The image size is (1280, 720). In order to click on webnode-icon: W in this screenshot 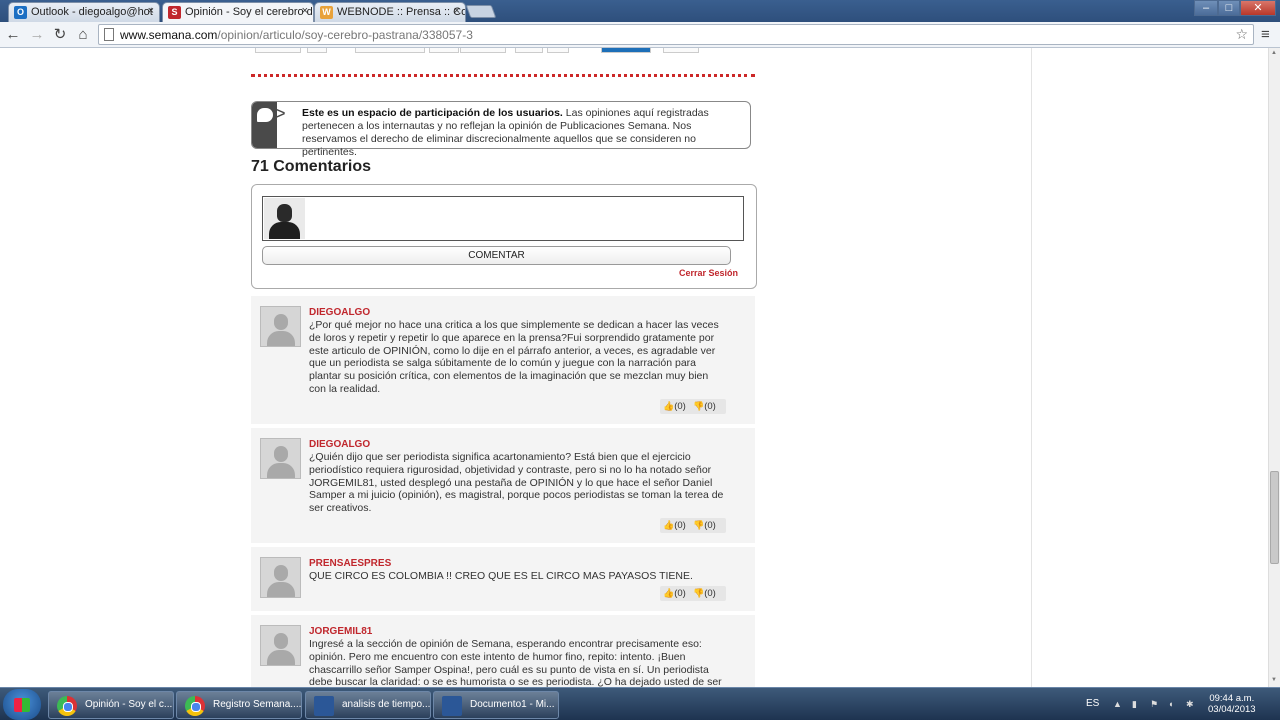, I will do `click(326, 12)`.